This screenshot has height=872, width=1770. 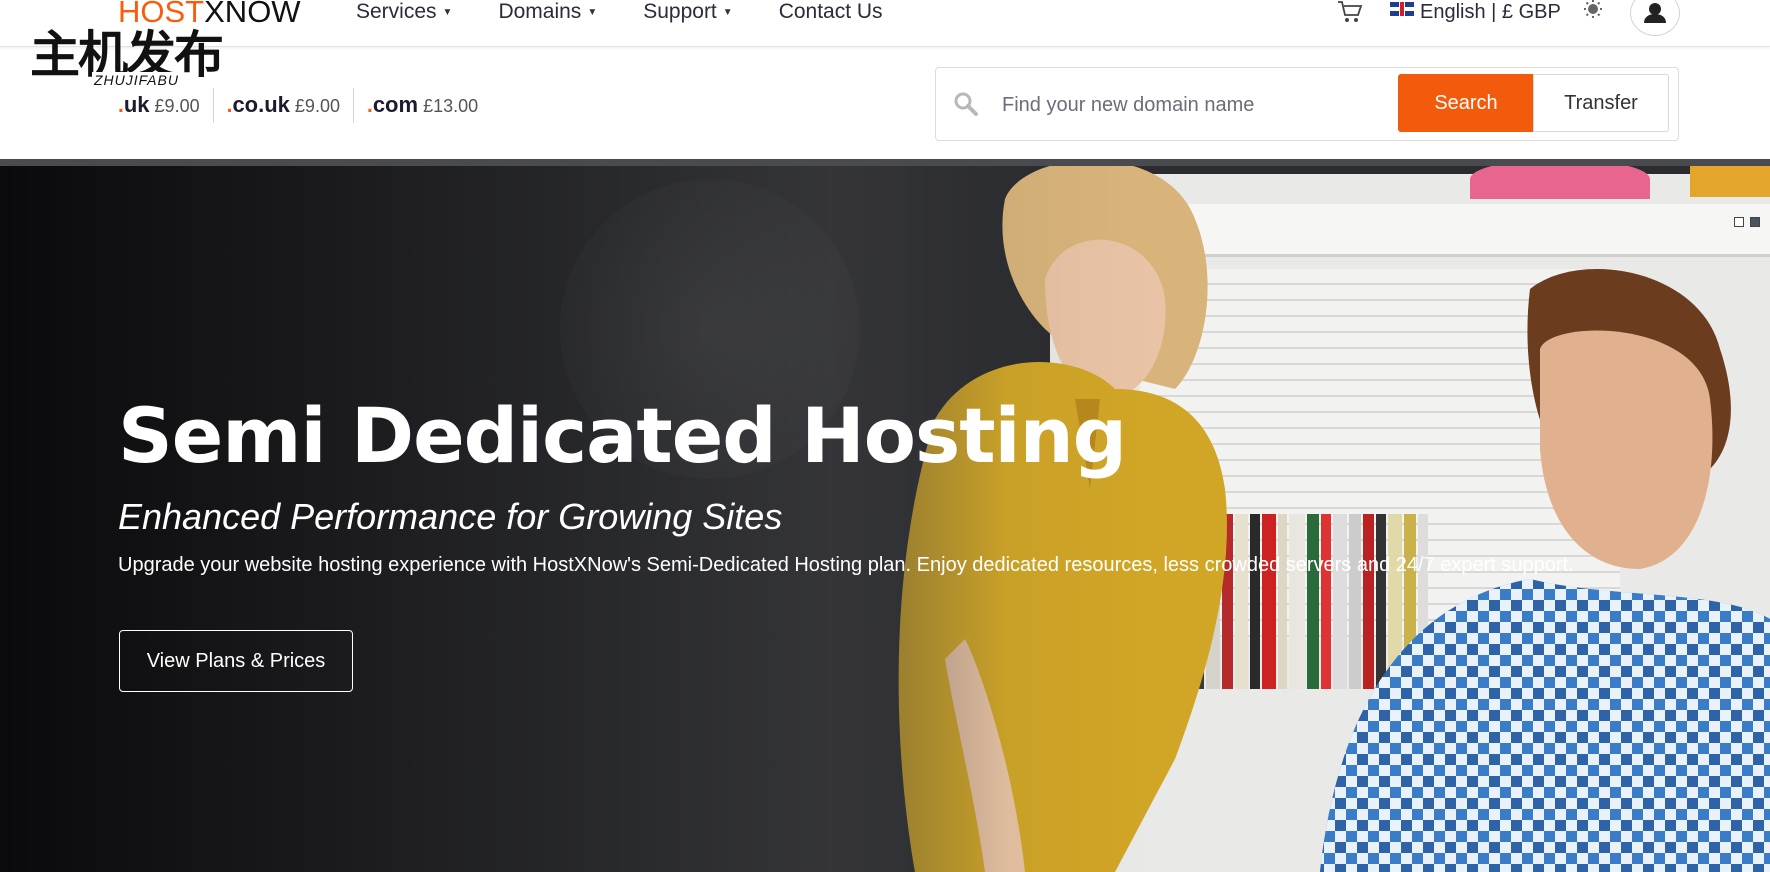 What do you see at coordinates (450, 516) in the screenshot?
I see `hero-subtitle: Enhanced Performance for Growing Sites` at bounding box center [450, 516].